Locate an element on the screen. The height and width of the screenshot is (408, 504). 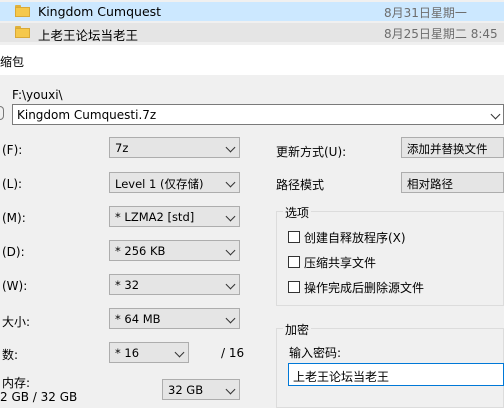
encryption-title: 加密 is located at coordinates (297, 329).